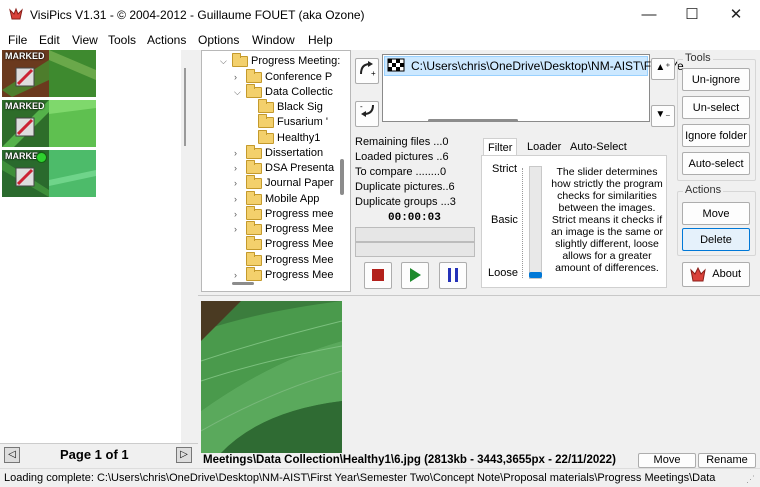 This screenshot has width=760, height=487. What do you see at coordinates (284, 182) in the screenshot?
I see `tree-item: › Journal Paper` at bounding box center [284, 182].